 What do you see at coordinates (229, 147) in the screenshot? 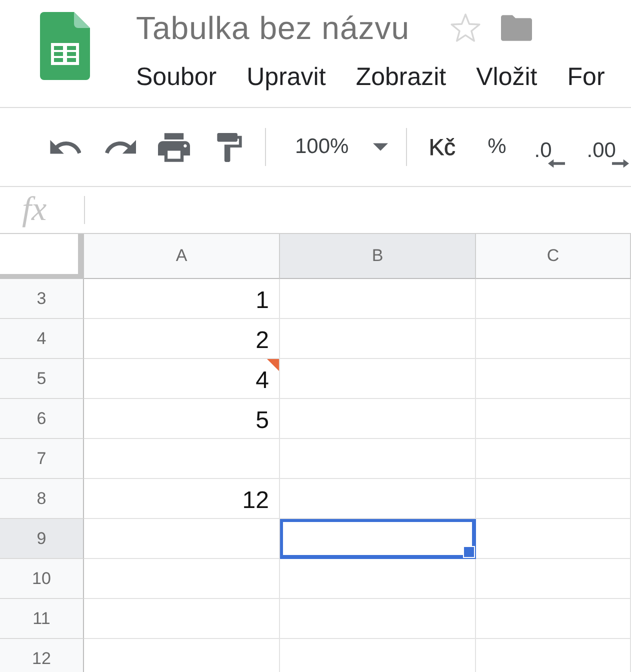
I see `paint-roller-icon` at bounding box center [229, 147].